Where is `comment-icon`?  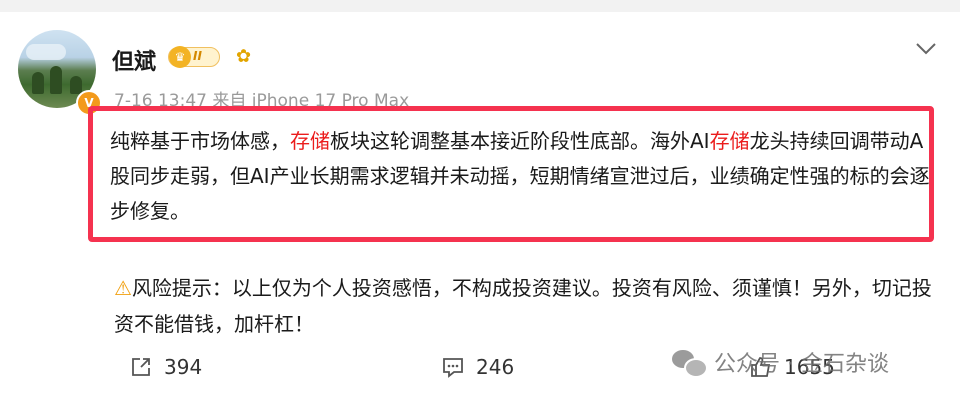
comment-icon is located at coordinates (453, 368).